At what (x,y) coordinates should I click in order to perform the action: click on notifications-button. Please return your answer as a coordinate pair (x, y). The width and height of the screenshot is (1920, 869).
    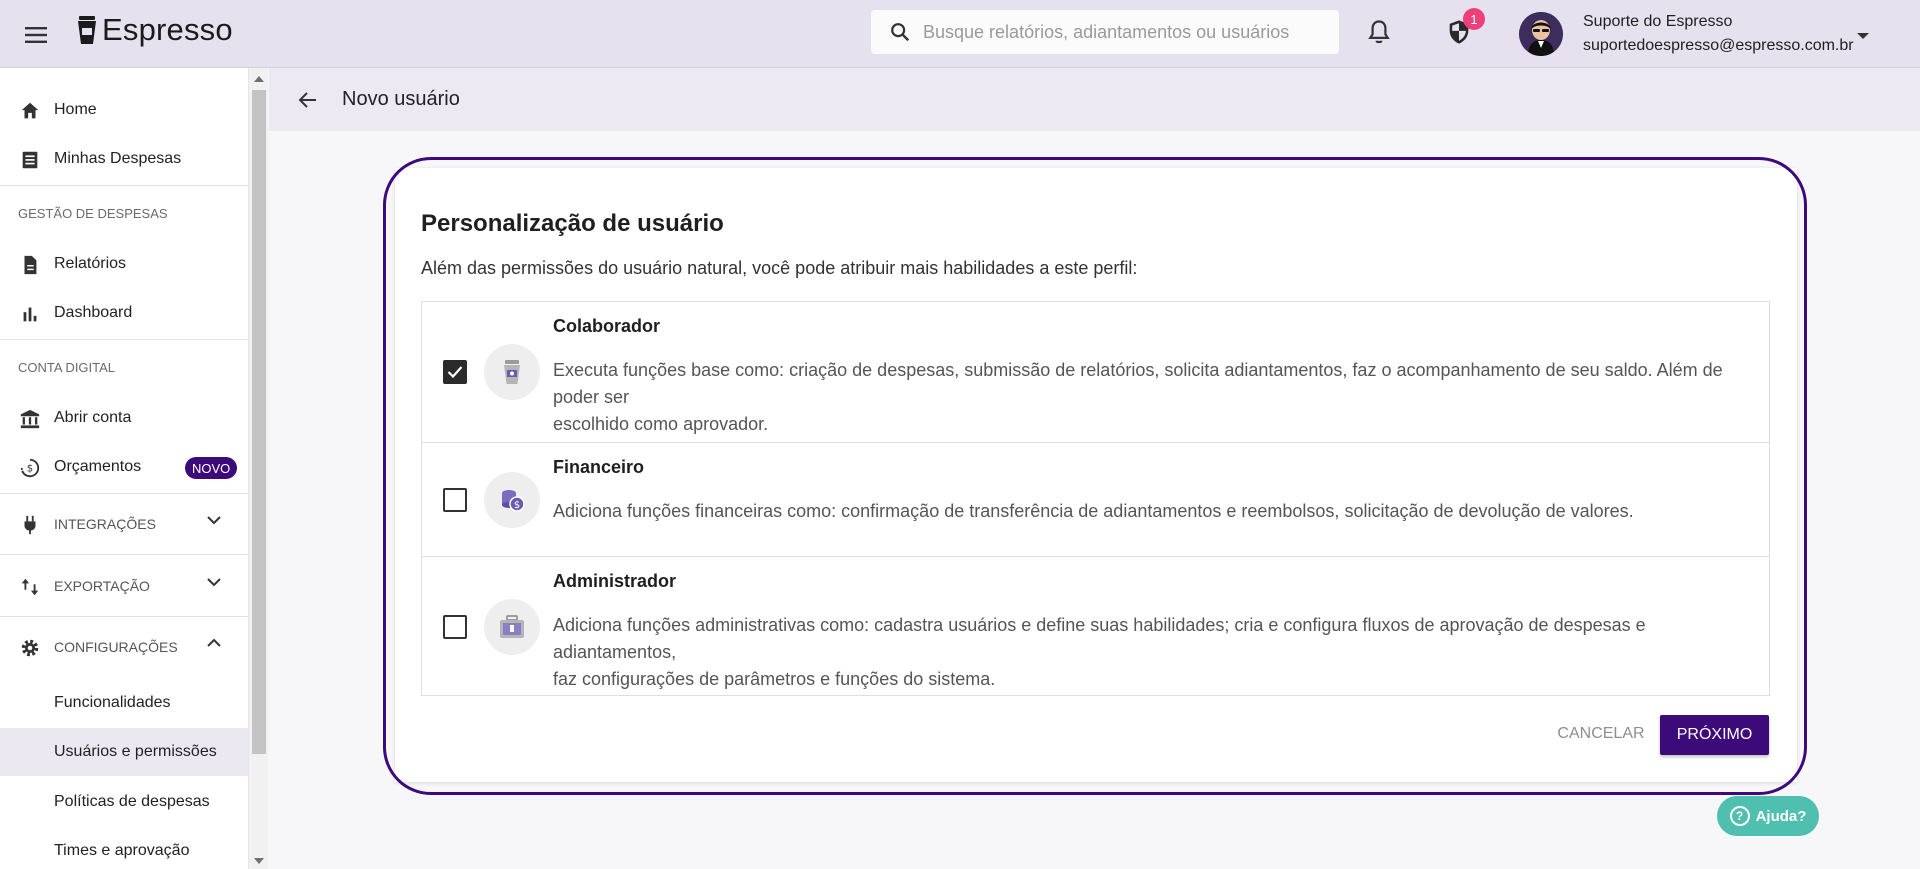
    Looking at the image, I should click on (1380, 33).